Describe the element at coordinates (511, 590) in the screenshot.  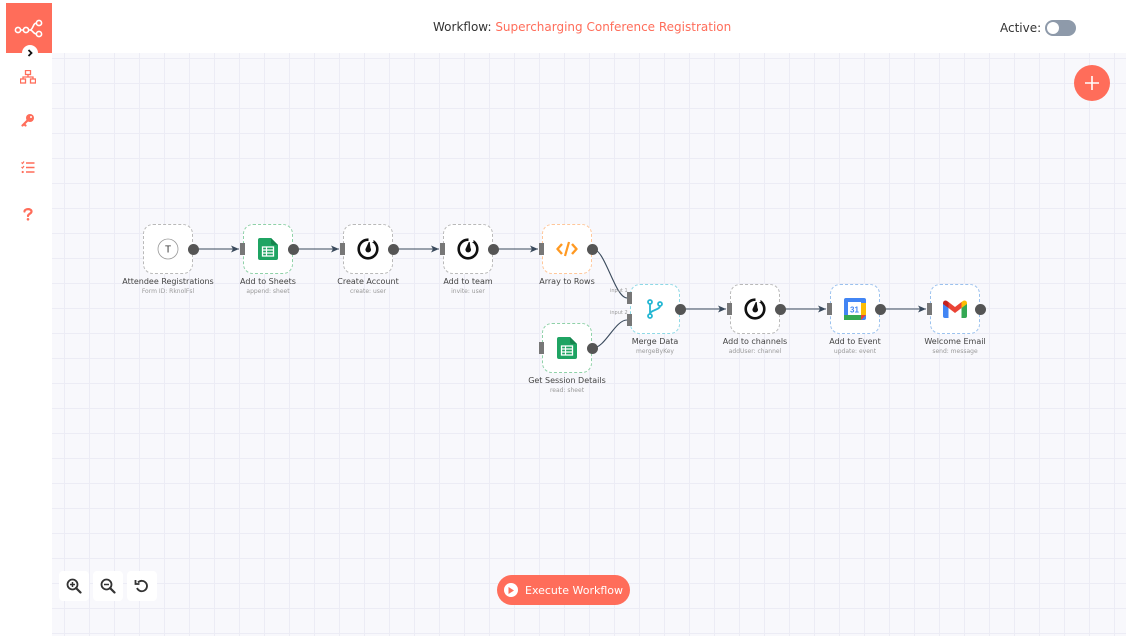
I see `play-icon` at that location.